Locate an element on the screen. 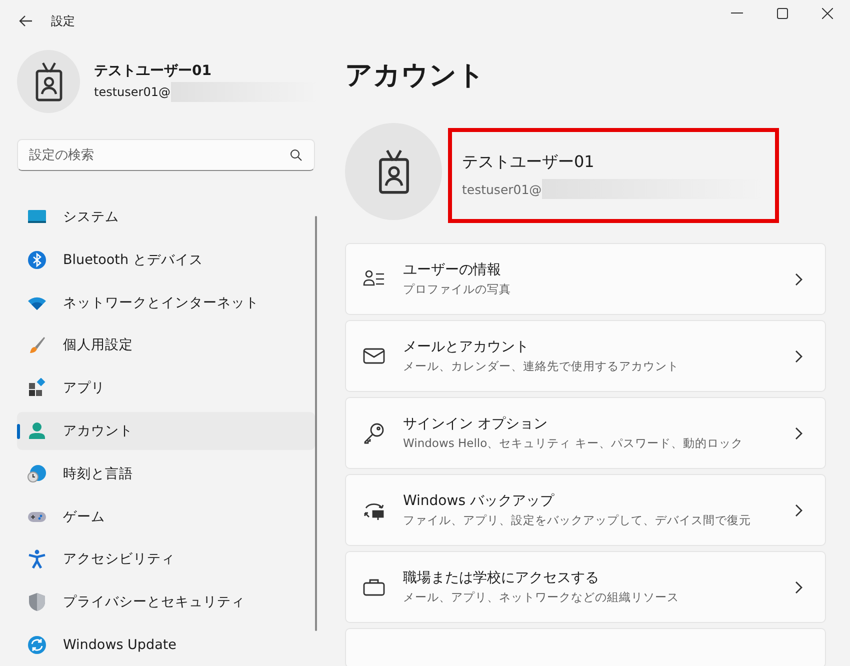  settings-card: 職場または学校にアクセスする メール、アプリ、ネットワークなどの組織リソース is located at coordinates (585, 587).